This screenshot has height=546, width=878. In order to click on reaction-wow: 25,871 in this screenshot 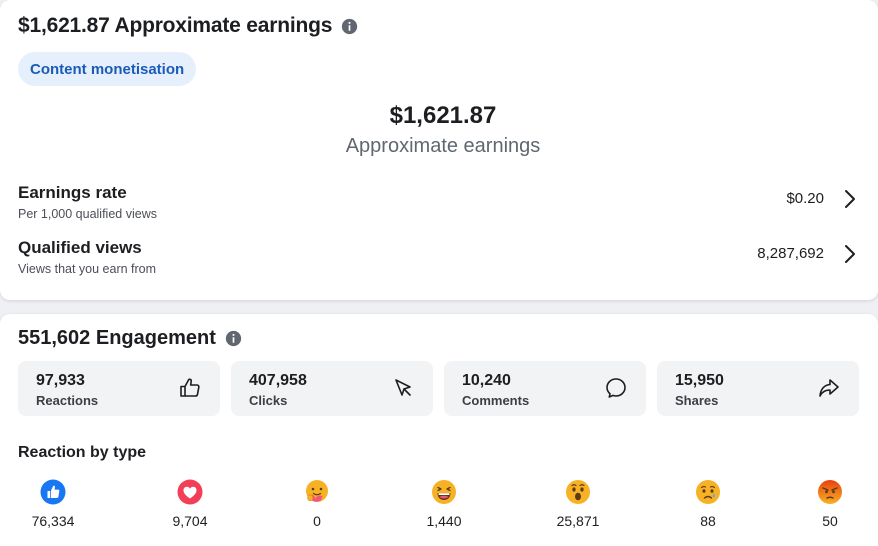, I will do `click(578, 504)`.